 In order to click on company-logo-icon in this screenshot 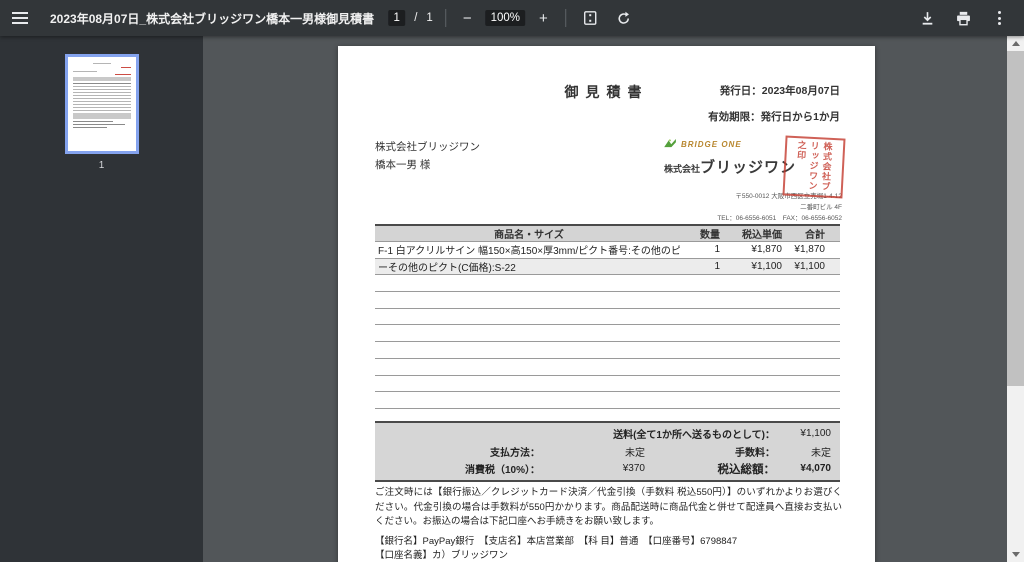, I will do `click(670, 144)`.